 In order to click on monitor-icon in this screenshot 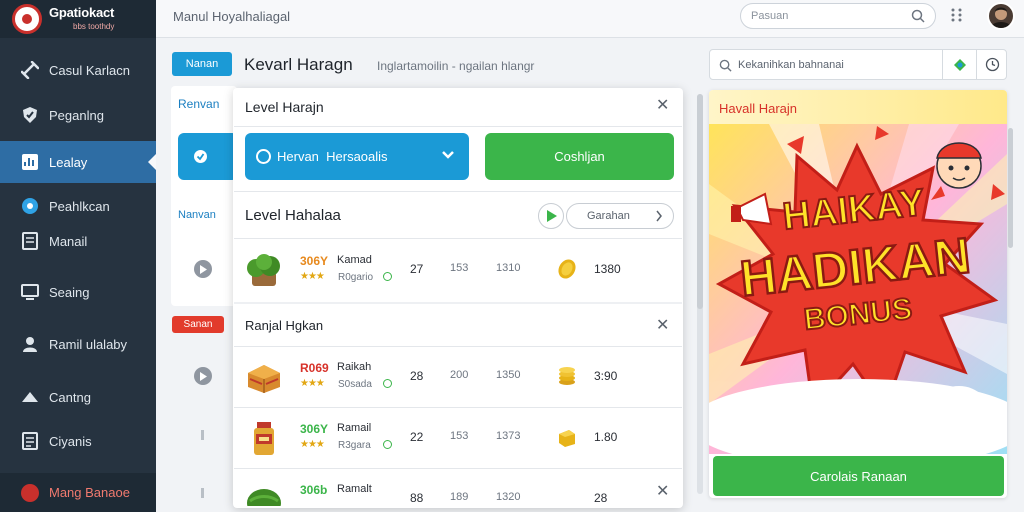, I will do `click(30, 292)`.